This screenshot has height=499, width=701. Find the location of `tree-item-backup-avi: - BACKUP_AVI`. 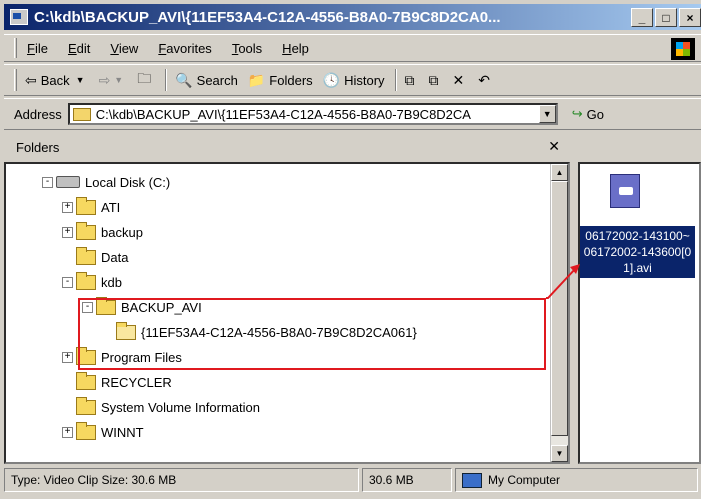

tree-item-backup-avi: - BACKUP_AVI is located at coordinates (142, 307).